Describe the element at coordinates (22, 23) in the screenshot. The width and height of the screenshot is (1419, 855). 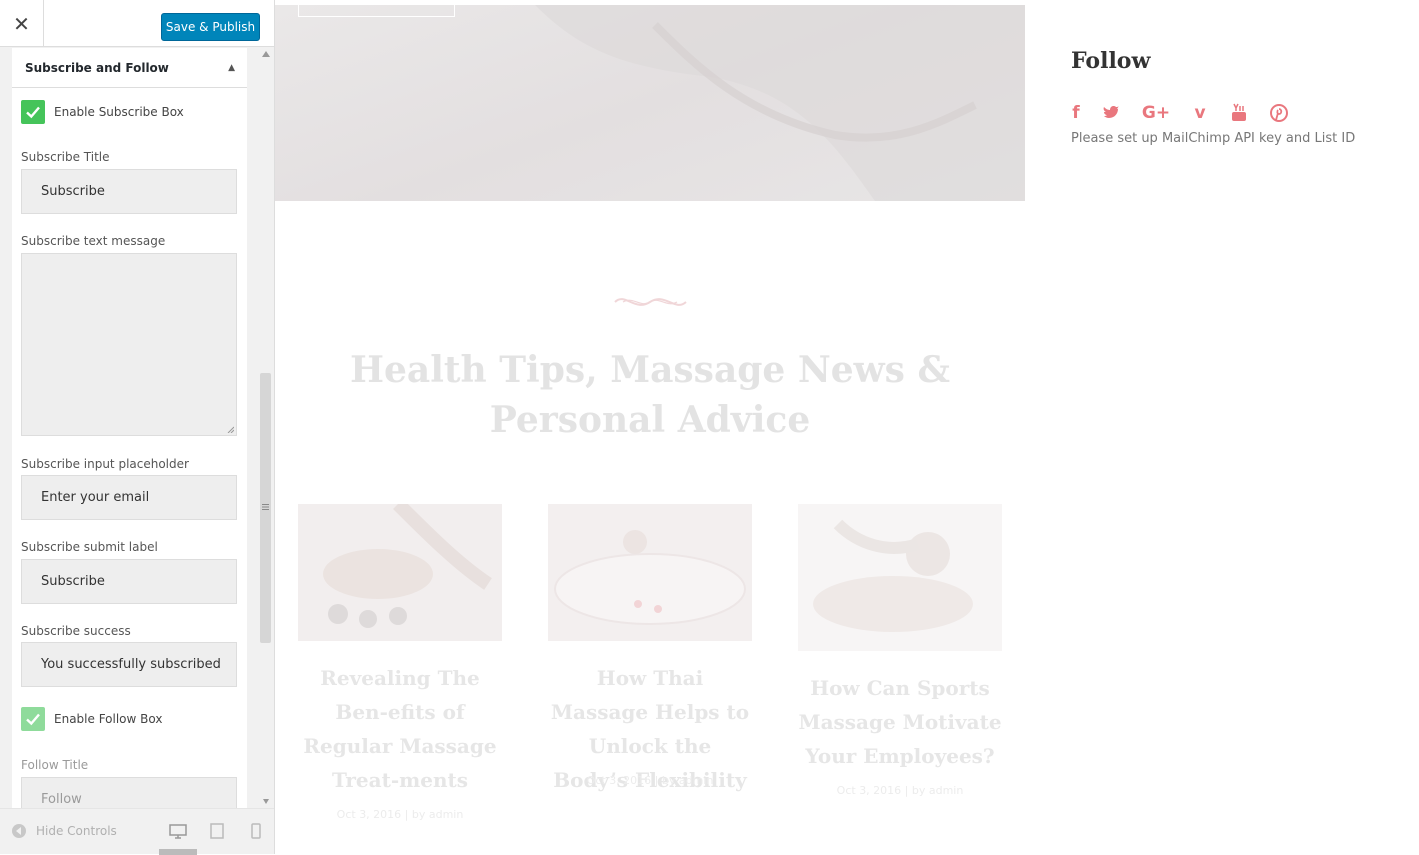
I see `close-icon: ✕` at that location.